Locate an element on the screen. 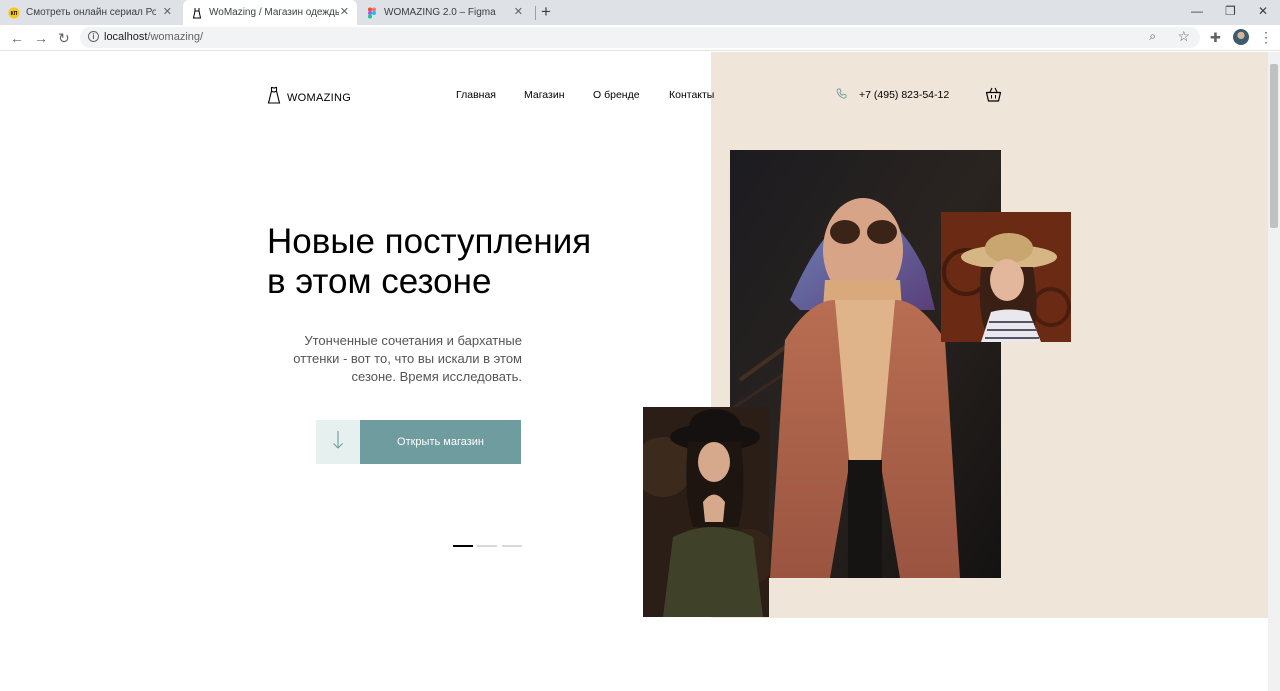 The image size is (1280, 691). browser-tab-2: WoMazing / Магазин одежды ✕ is located at coordinates (270, 12).